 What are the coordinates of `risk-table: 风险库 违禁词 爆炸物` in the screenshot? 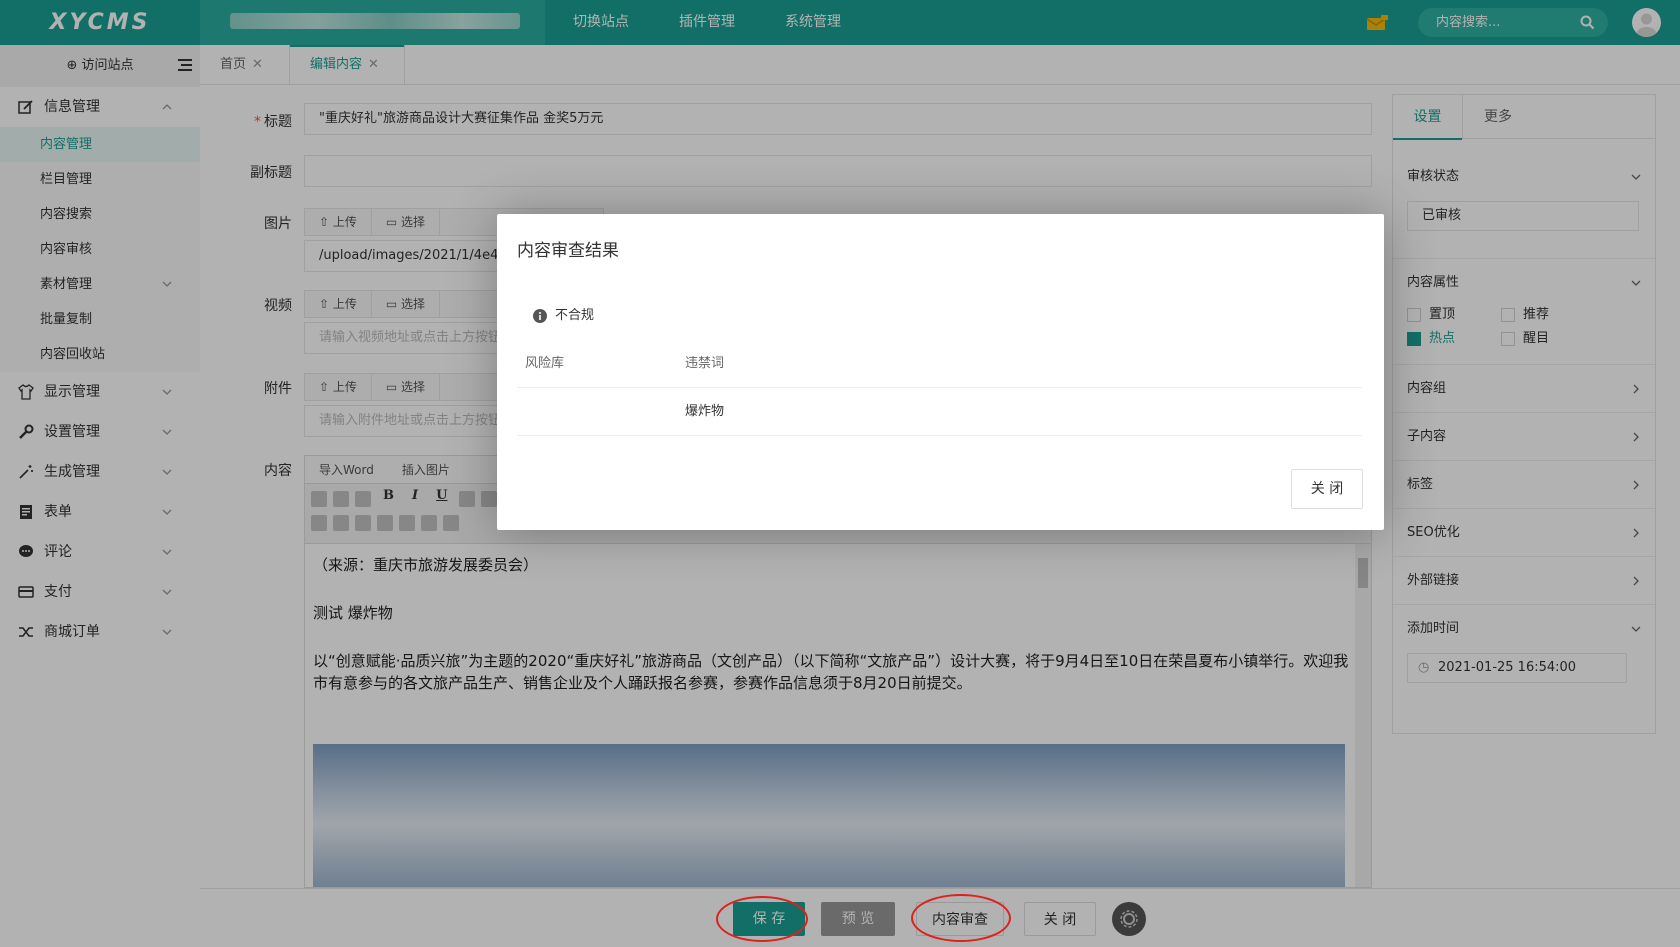 It's located at (939, 388).